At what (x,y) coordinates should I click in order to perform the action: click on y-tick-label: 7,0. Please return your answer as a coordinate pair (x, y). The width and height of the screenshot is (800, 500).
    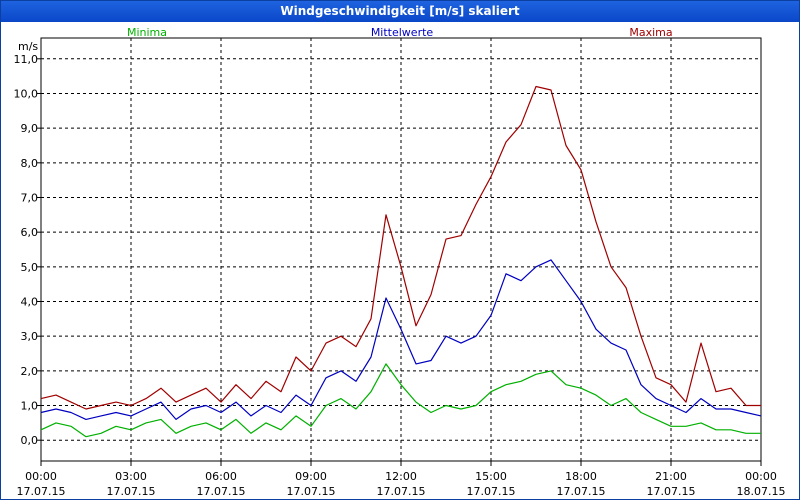
    Looking at the image, I should click on (30, 197).